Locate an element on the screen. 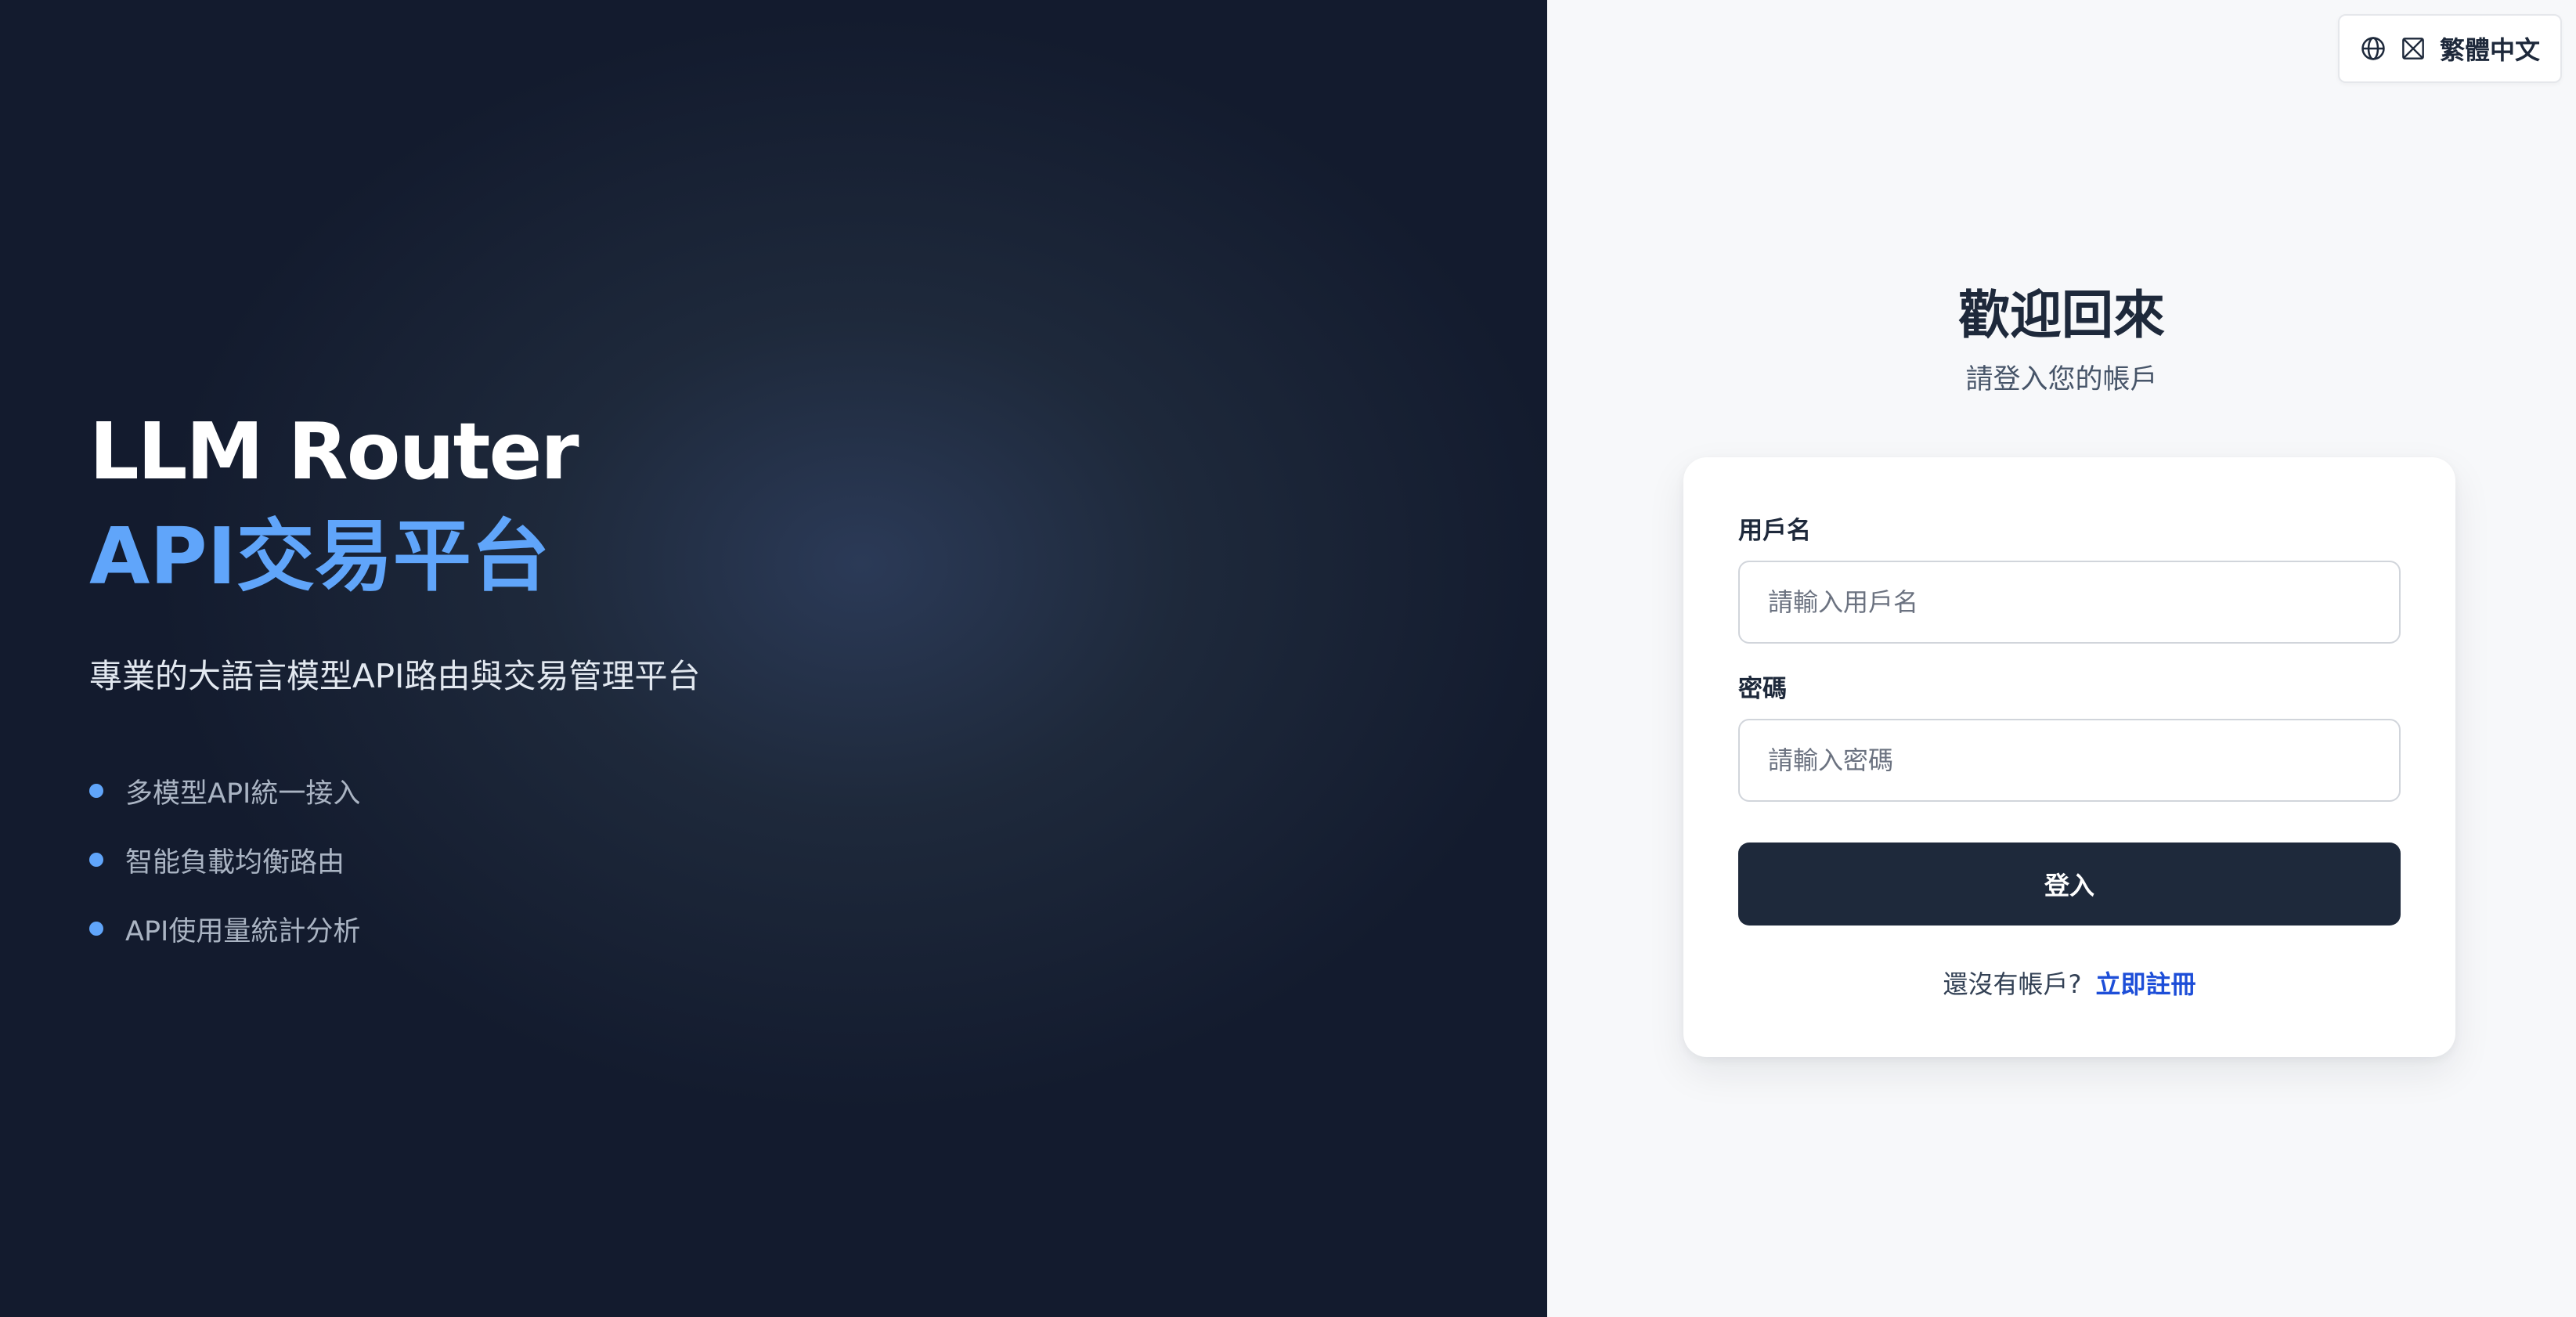 The image size is (2576, 1317). globe-icon is located at coordinates (2373, 48).